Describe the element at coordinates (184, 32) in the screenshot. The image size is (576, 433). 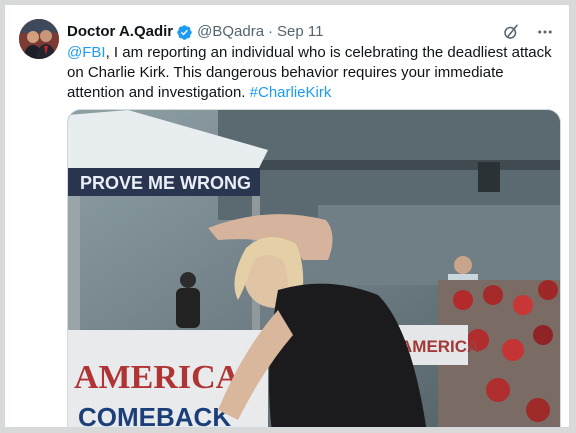
I see `verified-badge-icon` at that location.